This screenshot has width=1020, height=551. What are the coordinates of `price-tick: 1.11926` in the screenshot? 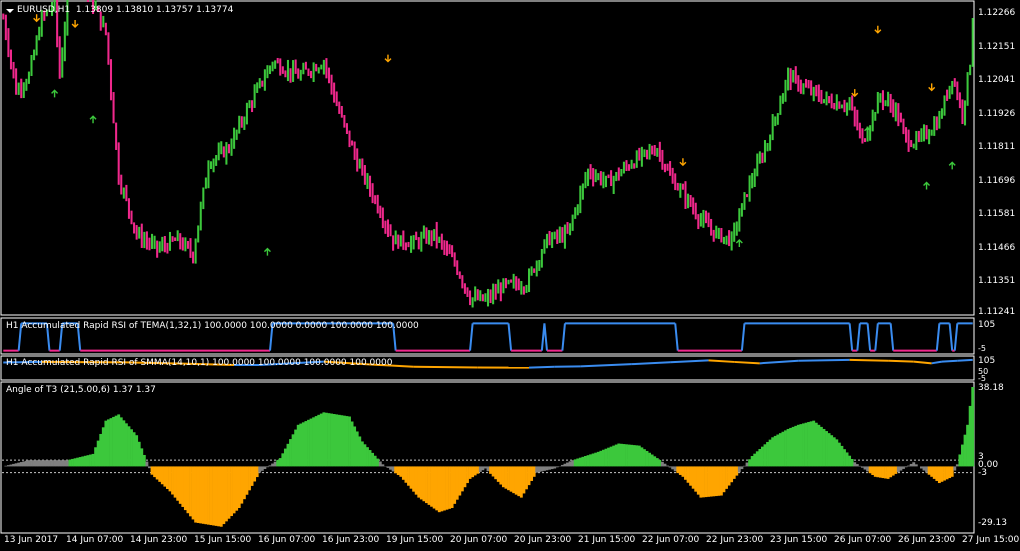 It's located at (997, 114).